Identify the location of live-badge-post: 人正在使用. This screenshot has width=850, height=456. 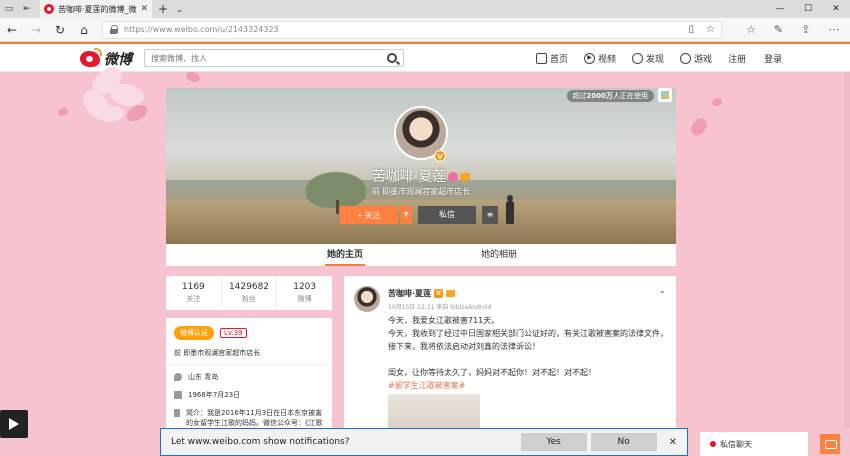
(630, 96).